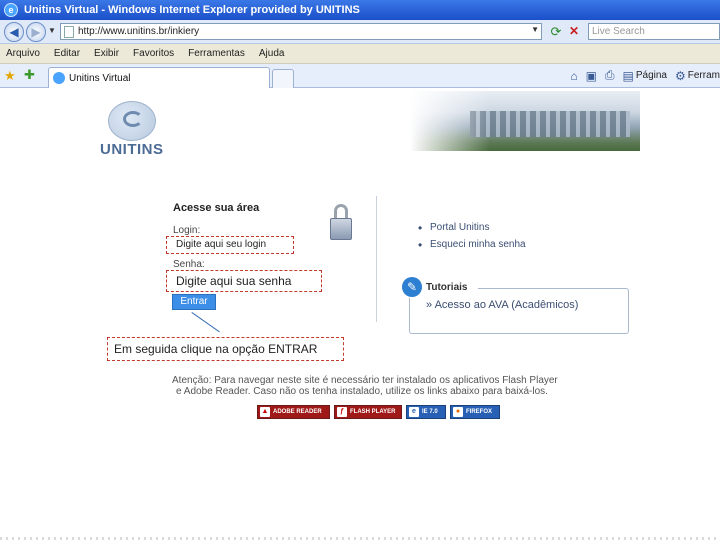 The width and height of the screenshot is (720, 540). I want to click on tools-menu-icon: ⚙, so click(680, 76).